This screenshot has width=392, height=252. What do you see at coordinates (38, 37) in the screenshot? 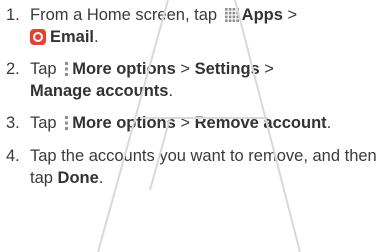
I see `email-app-icon` at bounding box center [38, 37].